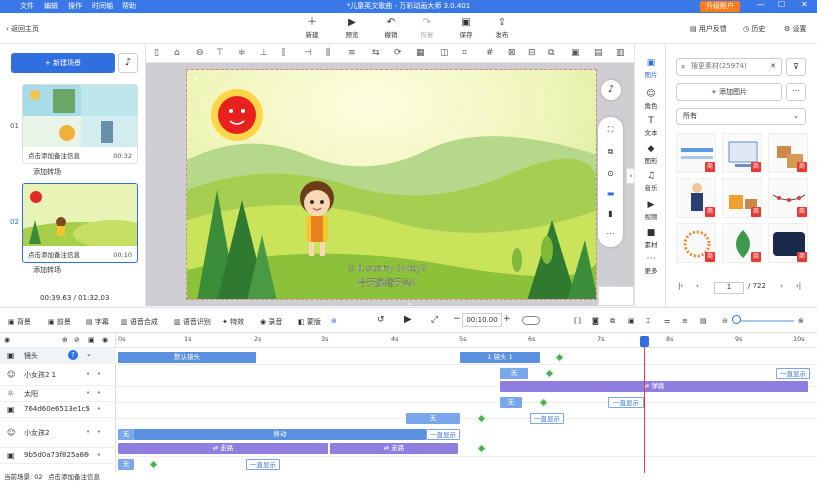 This screenshot has height=481, width=817. Describe the element at coordinates (352, 53) in the screenshot. I see `distribute-v-icon: ≡` at that location.